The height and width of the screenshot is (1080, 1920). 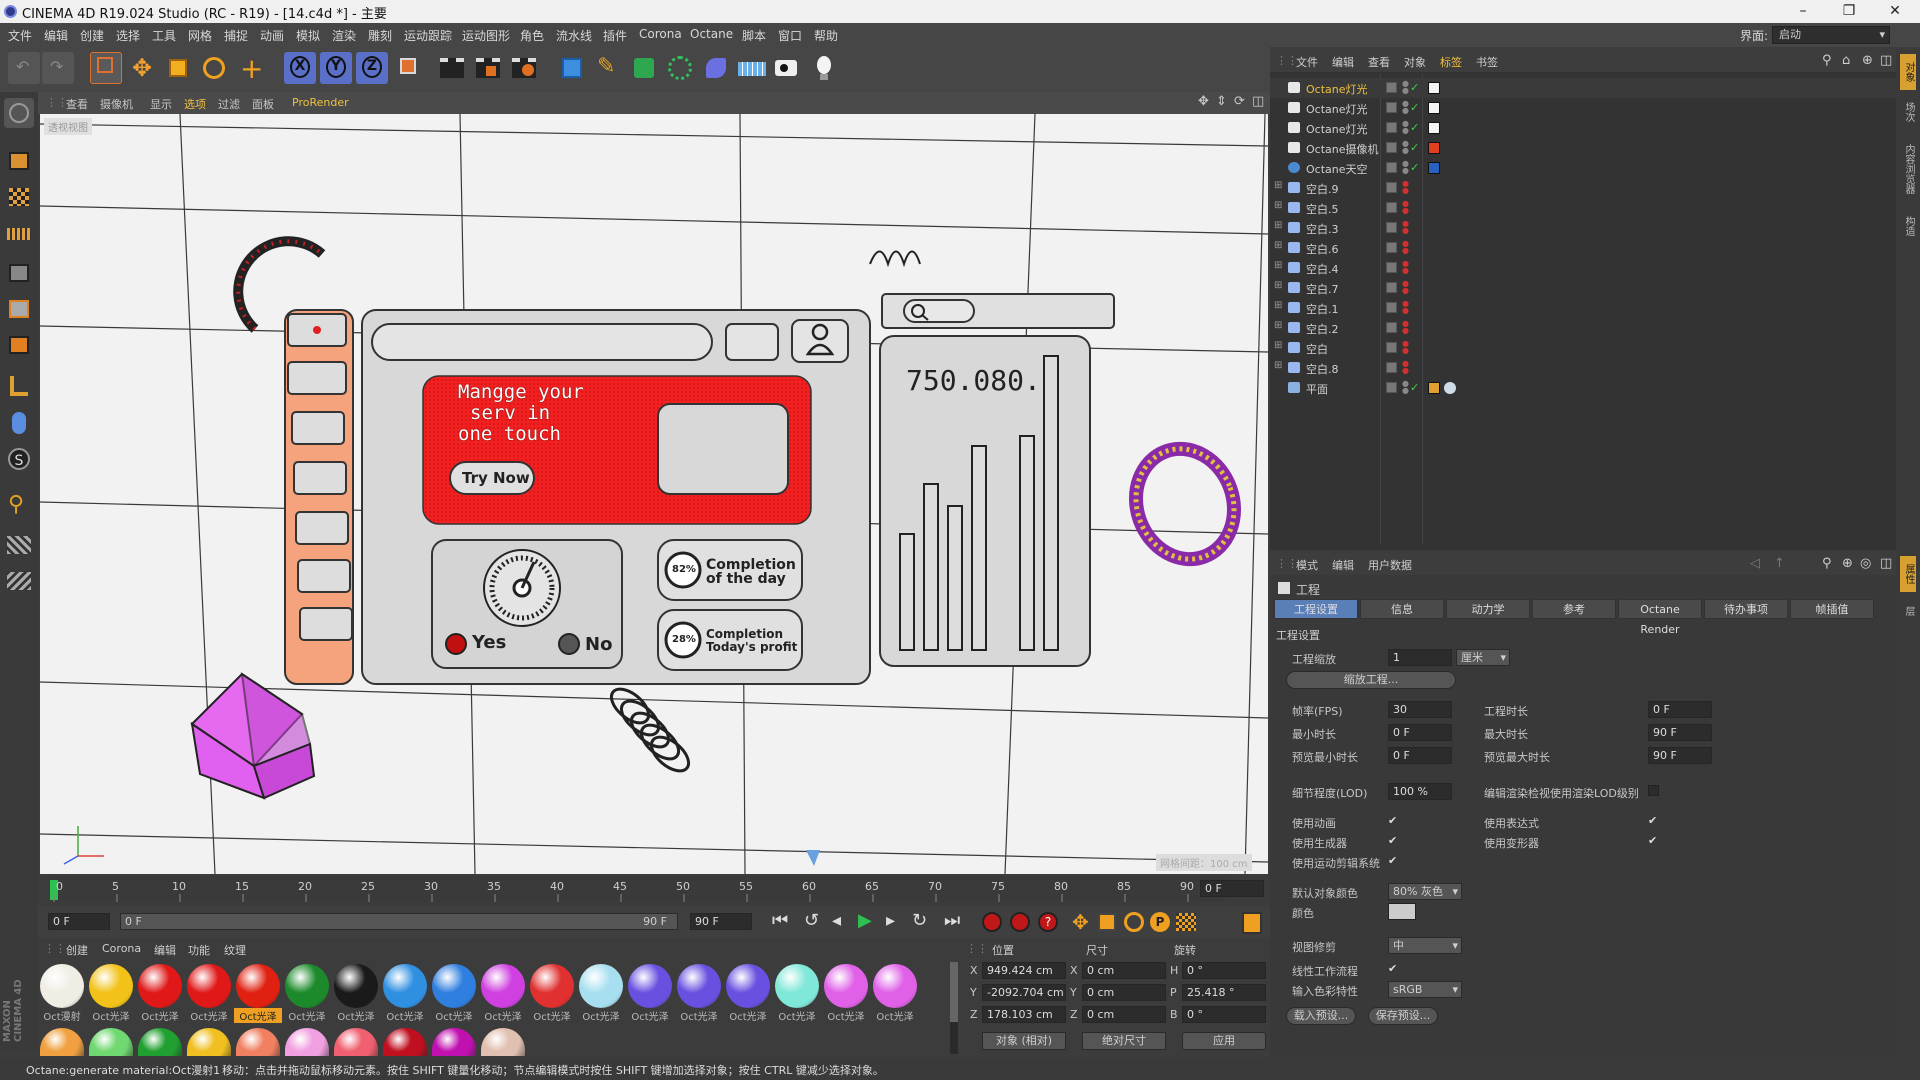 I want to click on render-view-icon, so click(x=452, y=68).